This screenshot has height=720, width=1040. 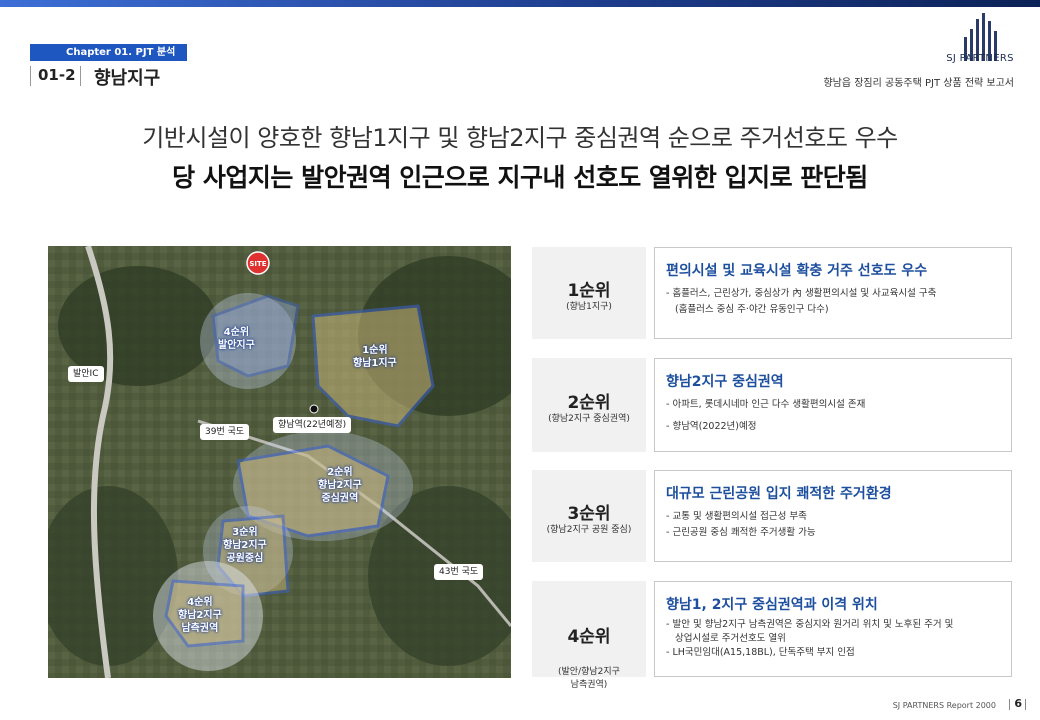 What do you see at coordinates (340, 485) in the screenshot?
I see `map-label-rank2: 2순위 향남2지구 중심권역` at bounding box center [340, 485].